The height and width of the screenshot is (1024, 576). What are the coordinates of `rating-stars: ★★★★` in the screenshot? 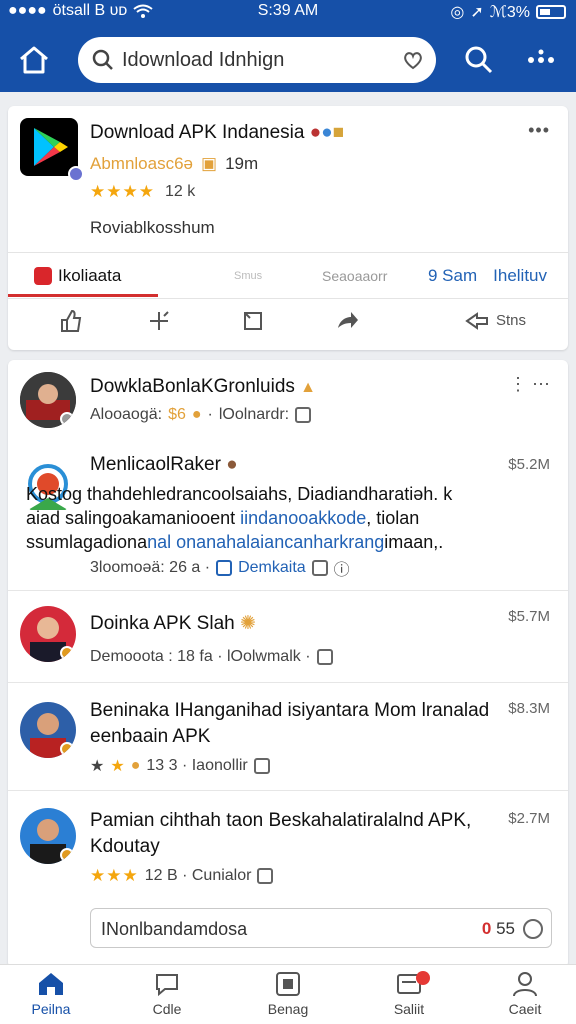 It's located at (122, 191).